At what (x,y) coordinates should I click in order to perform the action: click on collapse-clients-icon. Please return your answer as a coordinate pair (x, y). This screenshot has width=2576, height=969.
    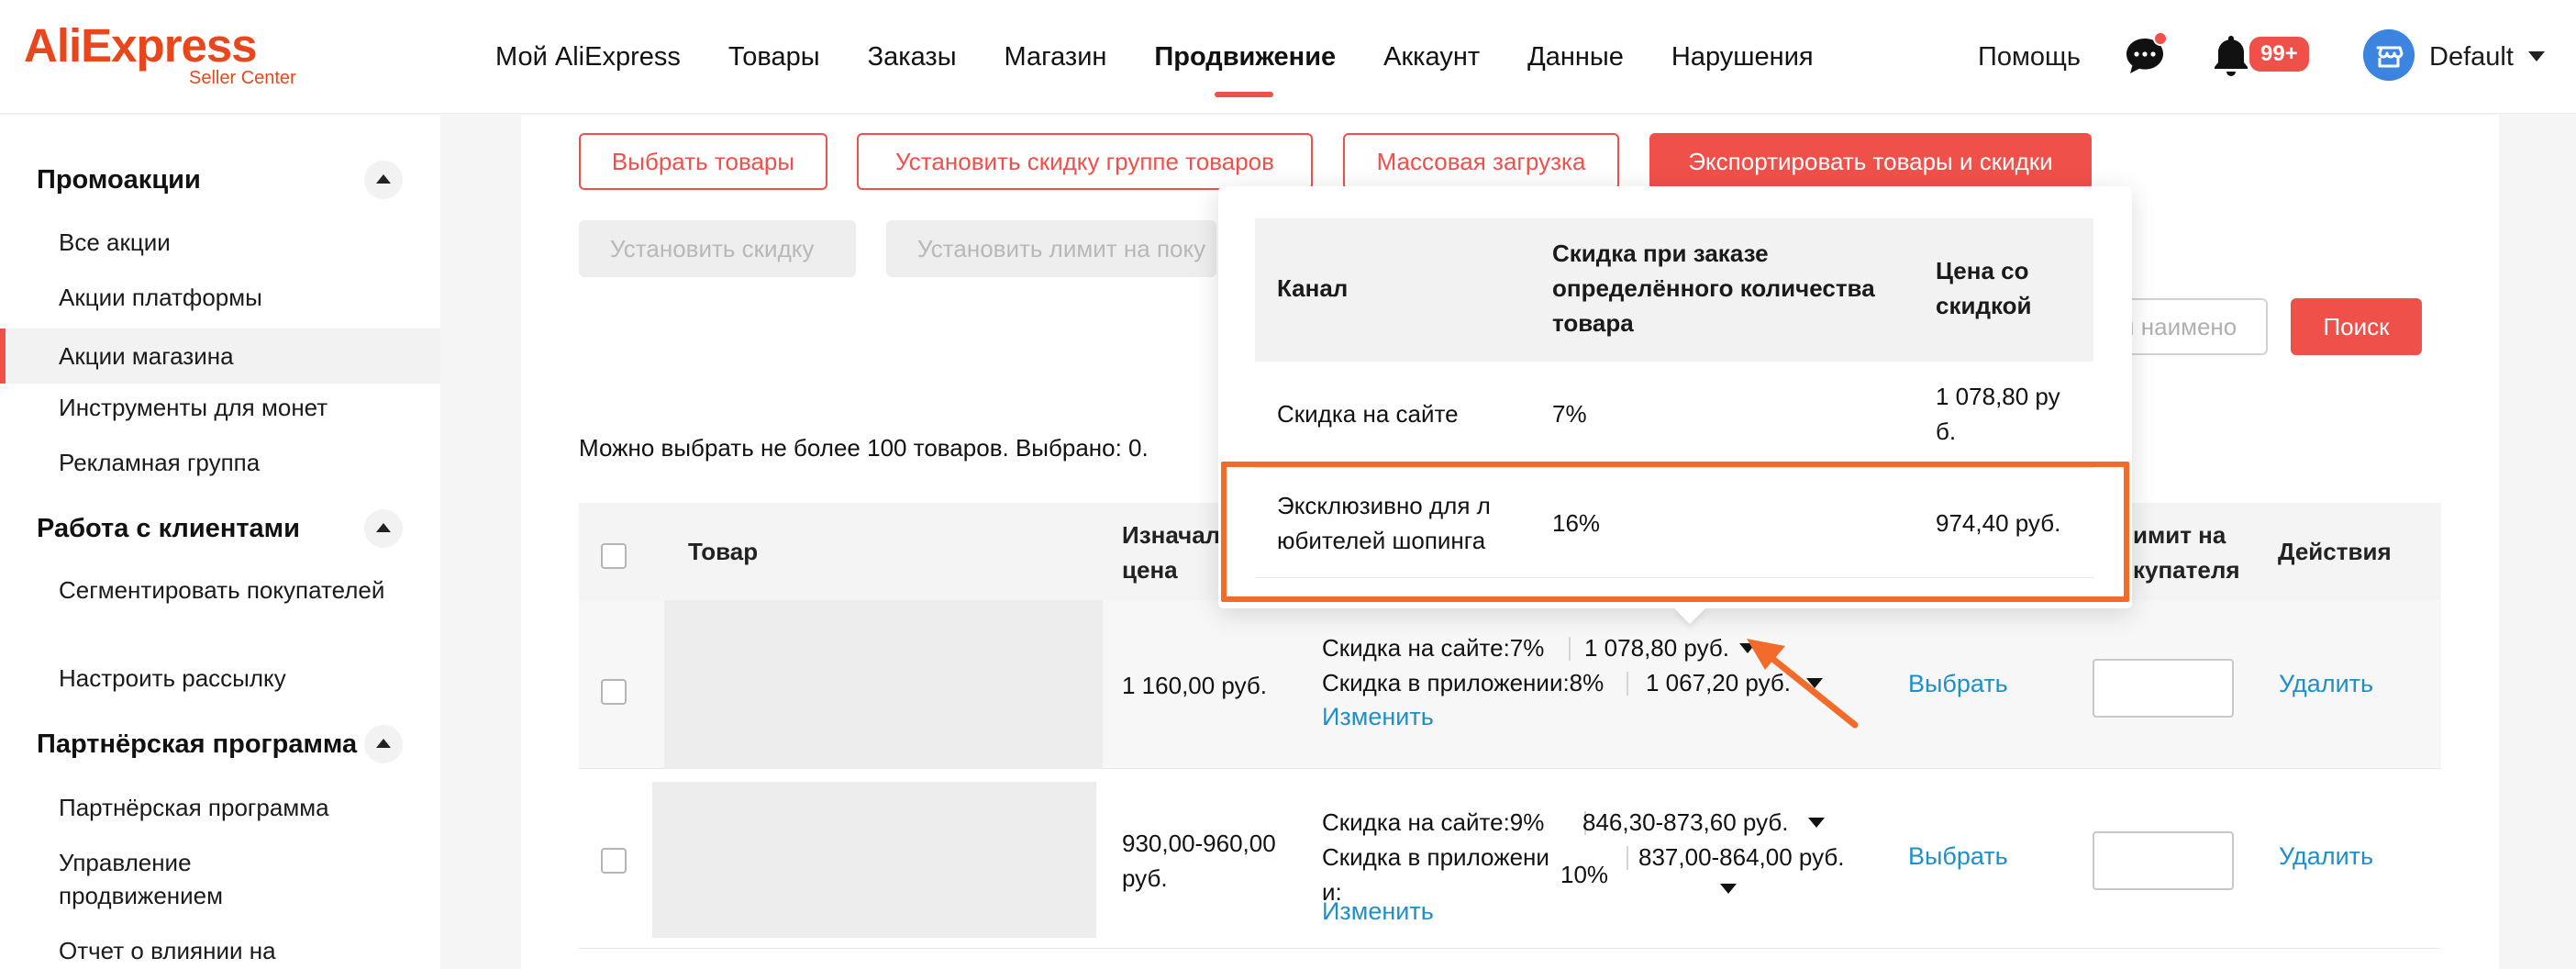
    Looking at the image, I should click on (383, 528).